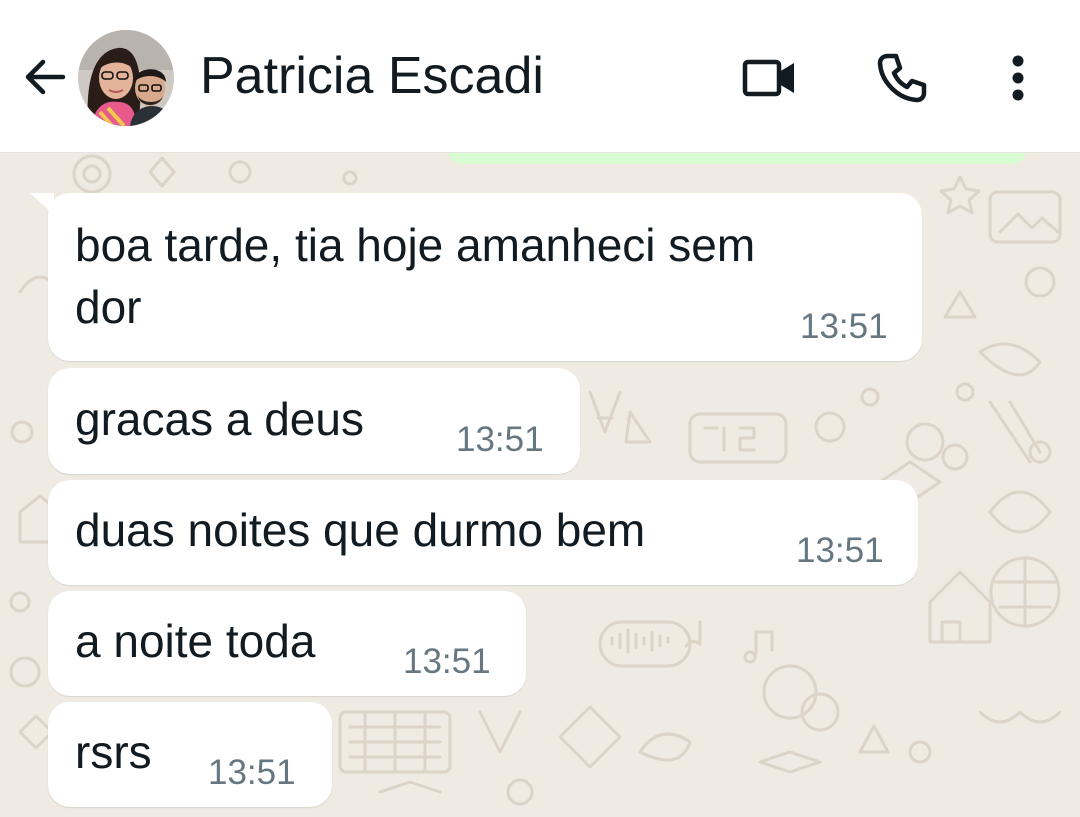  I want to click on video-call-button, so click(770, 78).